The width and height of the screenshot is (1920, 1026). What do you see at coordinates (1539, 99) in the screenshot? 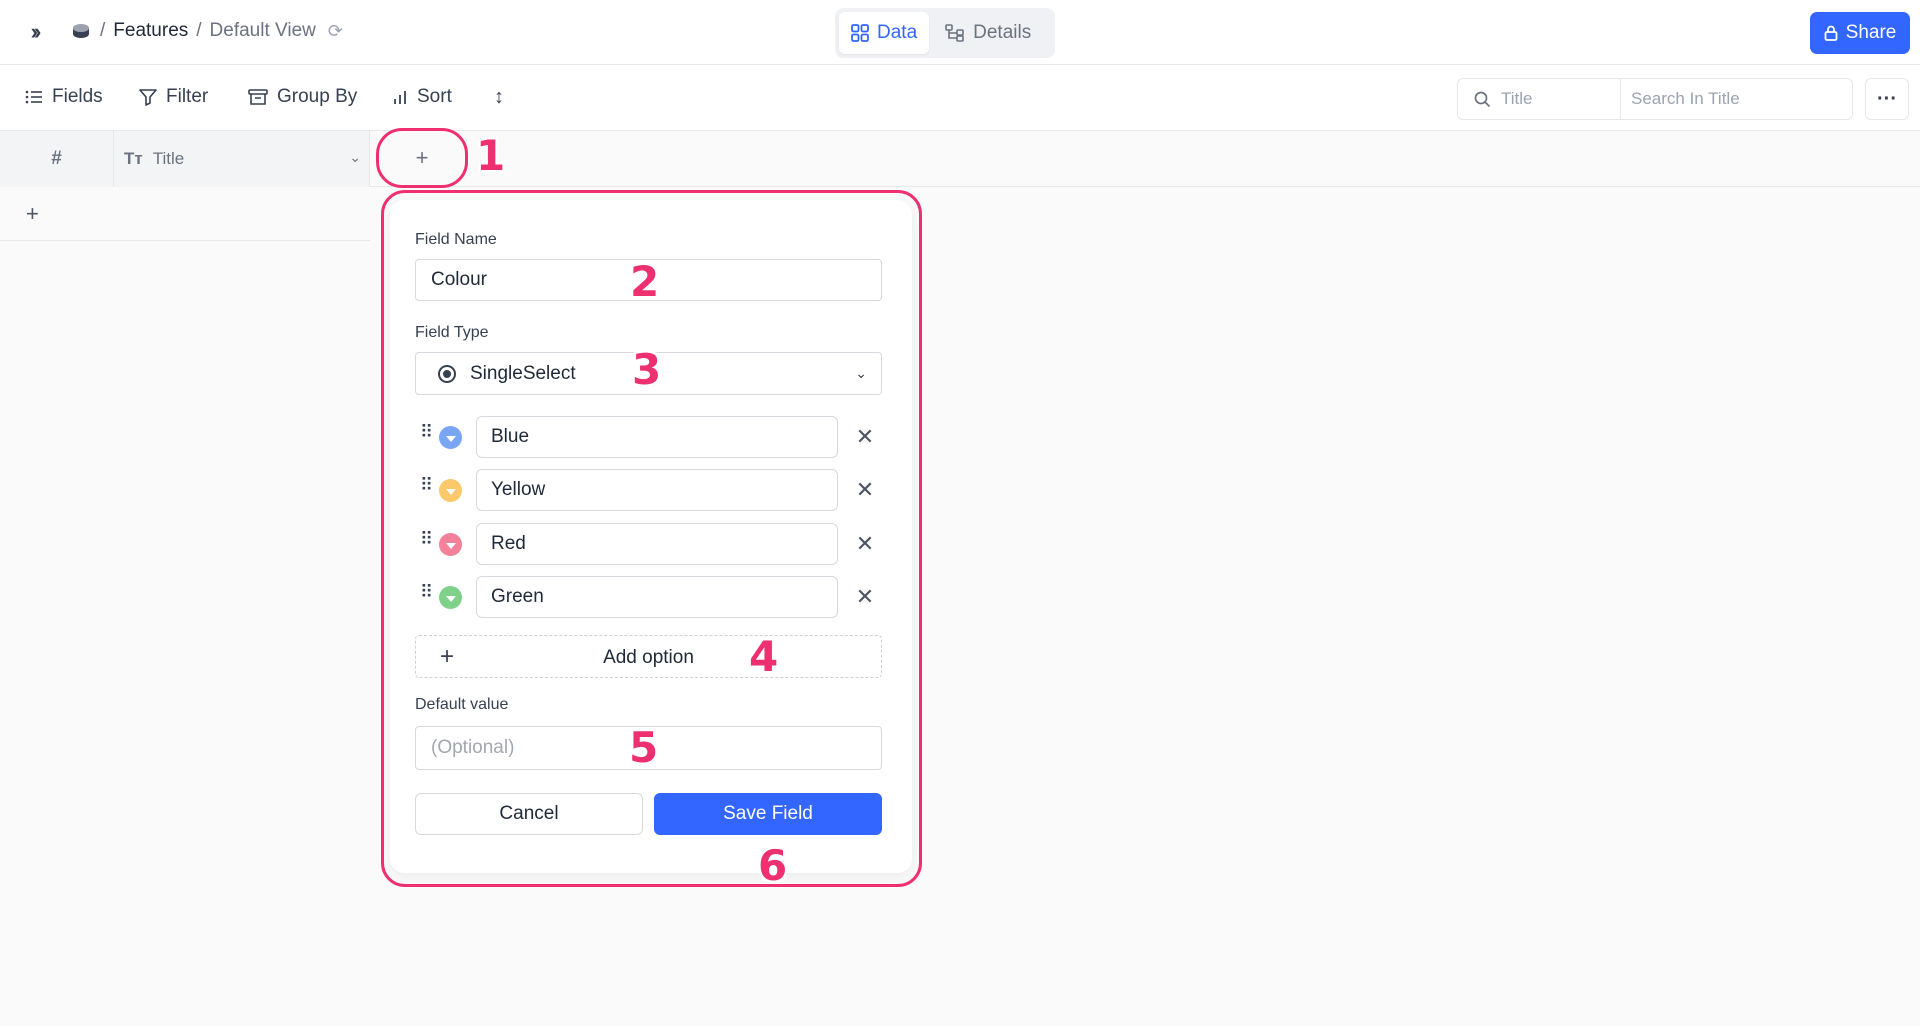
I see `search-field-selector: Title` at bounding box center [1539, 99].